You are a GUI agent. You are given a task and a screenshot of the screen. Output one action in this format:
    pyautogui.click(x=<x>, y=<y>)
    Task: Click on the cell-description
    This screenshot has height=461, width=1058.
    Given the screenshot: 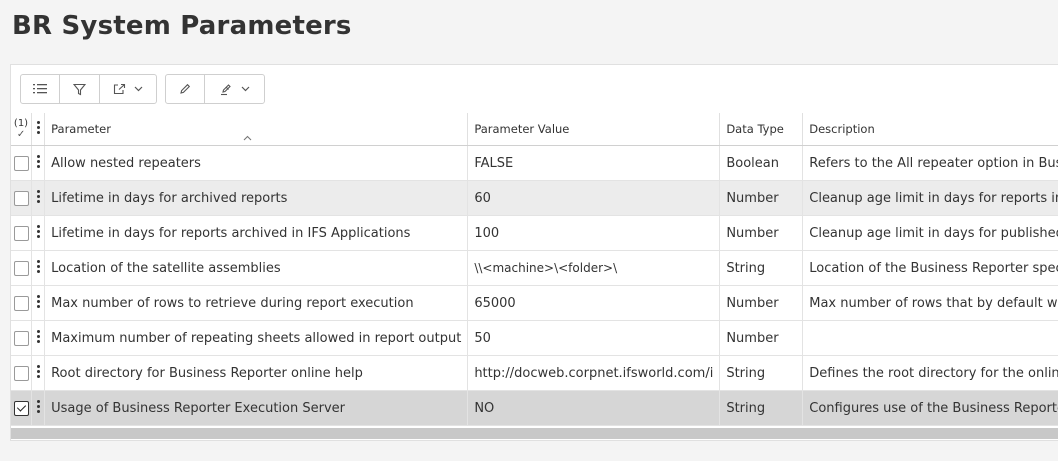 What is the action you would take?
    pyautogui.click(x=930, y=338)
    